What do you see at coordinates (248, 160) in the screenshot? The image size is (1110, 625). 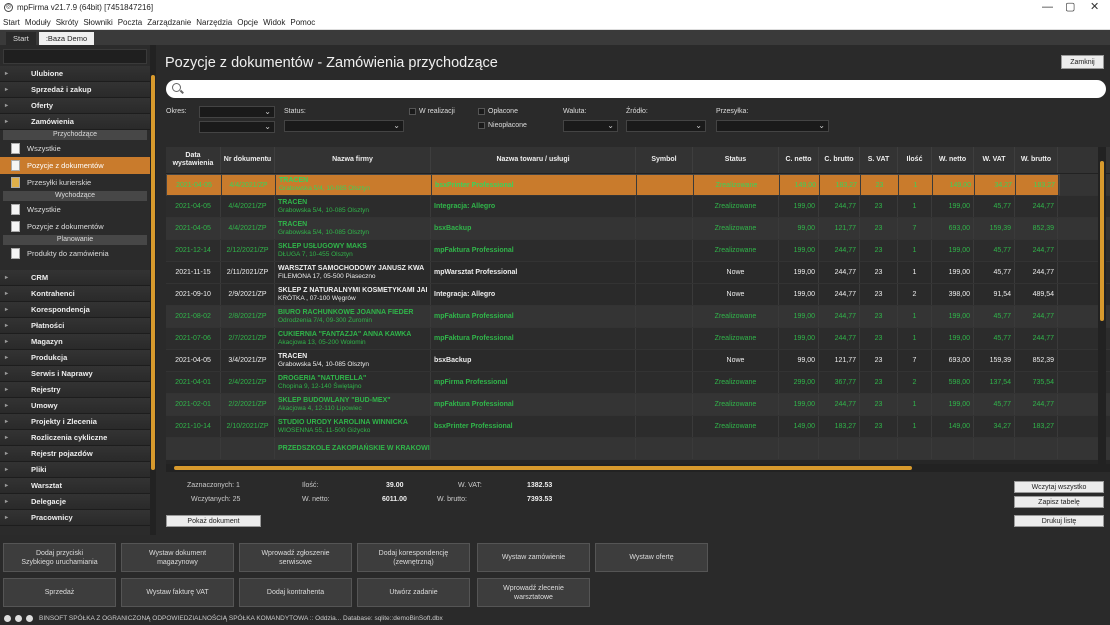 I see `col-doc-nr: Nr dokumentu` at bounding box center [248, 160].